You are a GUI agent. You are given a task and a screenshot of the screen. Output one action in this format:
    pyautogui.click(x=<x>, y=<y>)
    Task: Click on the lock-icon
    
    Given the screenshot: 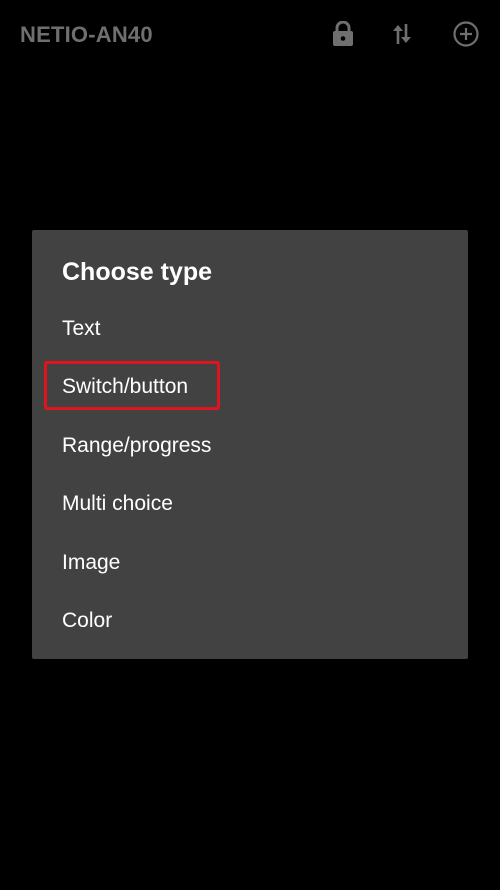 What is the action you would take?
    pyautogui.click(x=343, y=34)
    